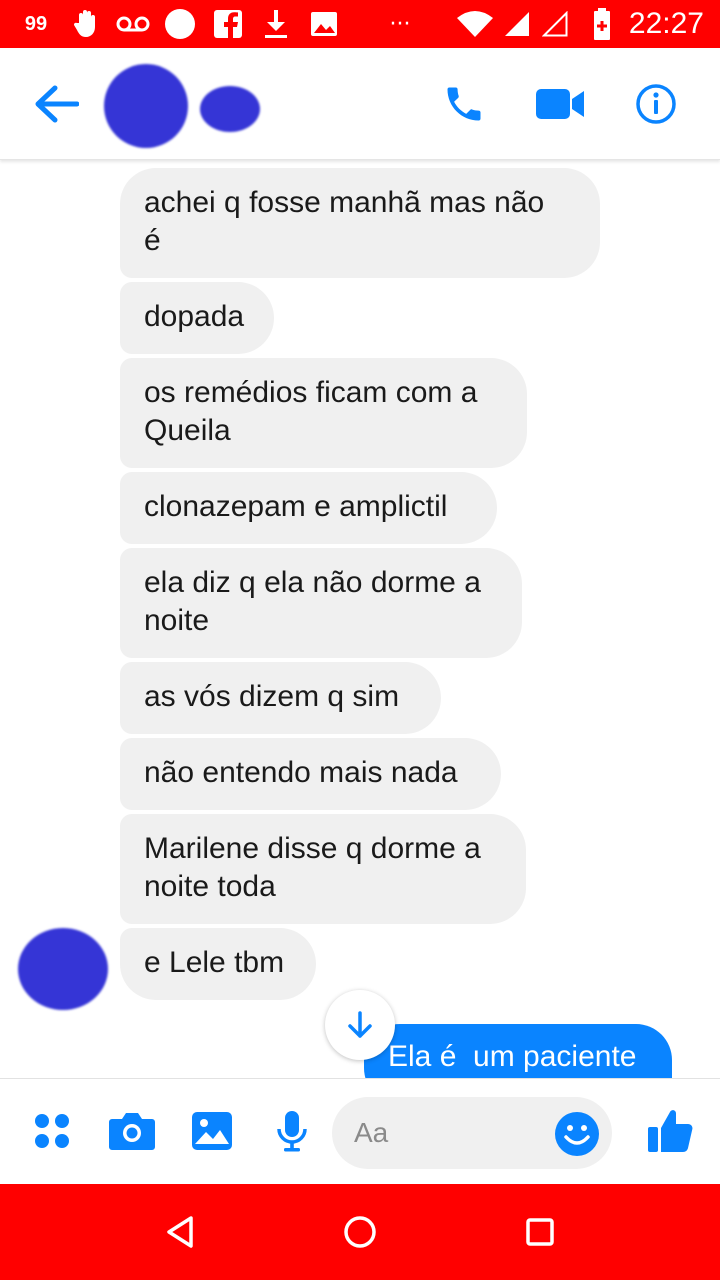 This screenshot has height=1280, width=720. I want to click on video-call-button, so click(560, 104).